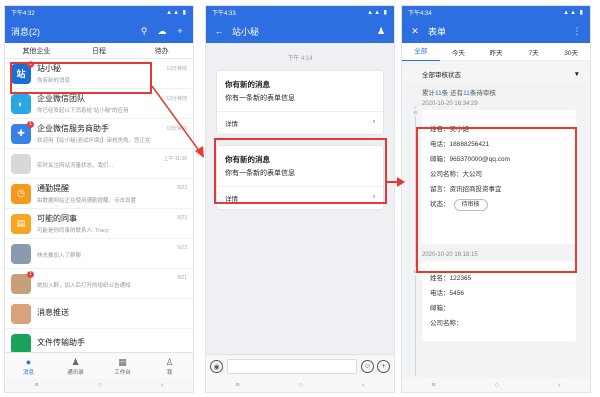 The image size is (600, 397). What do you see at coordinates (182, 278) in the screenshot?
I see `chat-time: 9/21` at bounding box center [182, 278].